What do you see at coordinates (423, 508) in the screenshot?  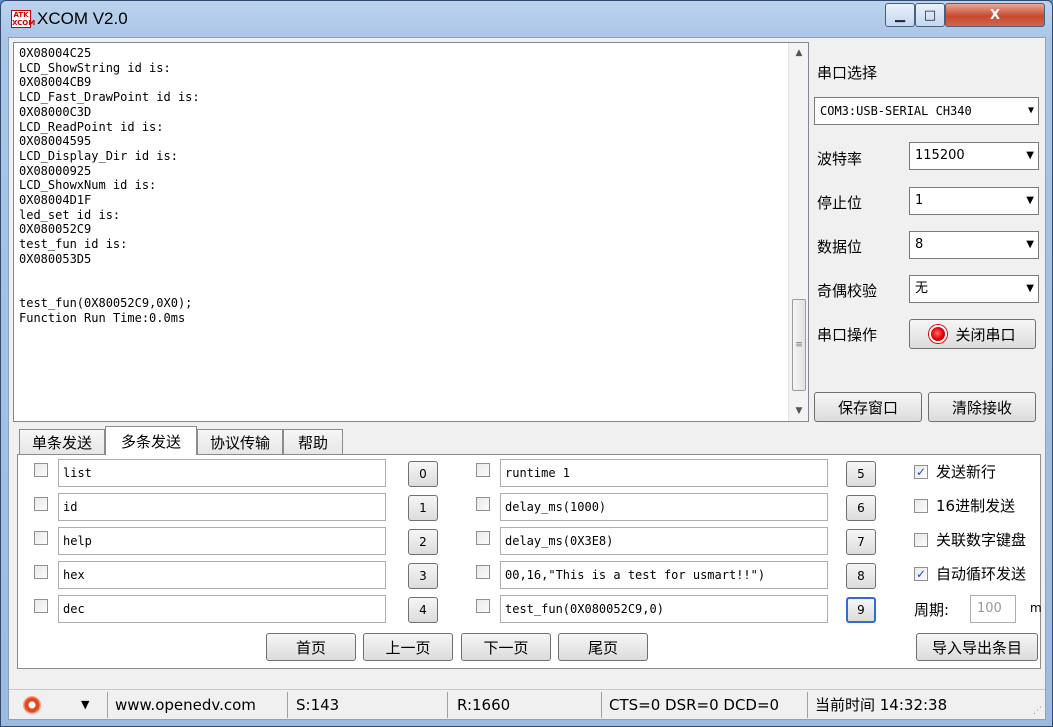 I see `send-button-1: 1` at bounding box center [423, 508].